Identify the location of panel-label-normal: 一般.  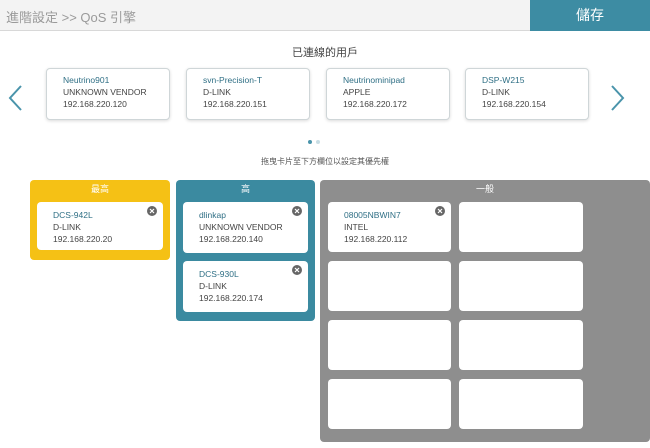
(484, 189).